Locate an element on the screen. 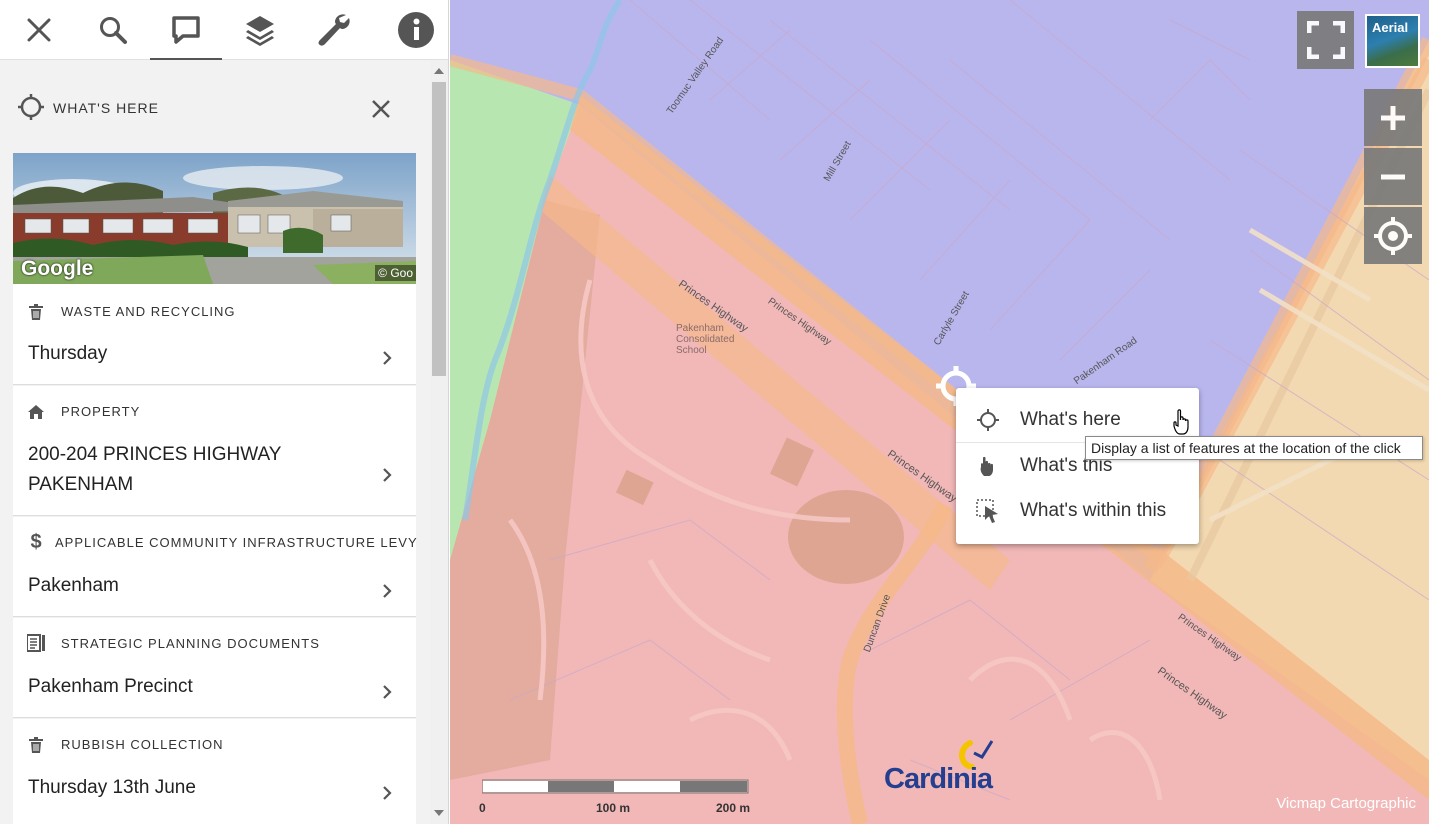  info-button is located at coordinates (416, 30).